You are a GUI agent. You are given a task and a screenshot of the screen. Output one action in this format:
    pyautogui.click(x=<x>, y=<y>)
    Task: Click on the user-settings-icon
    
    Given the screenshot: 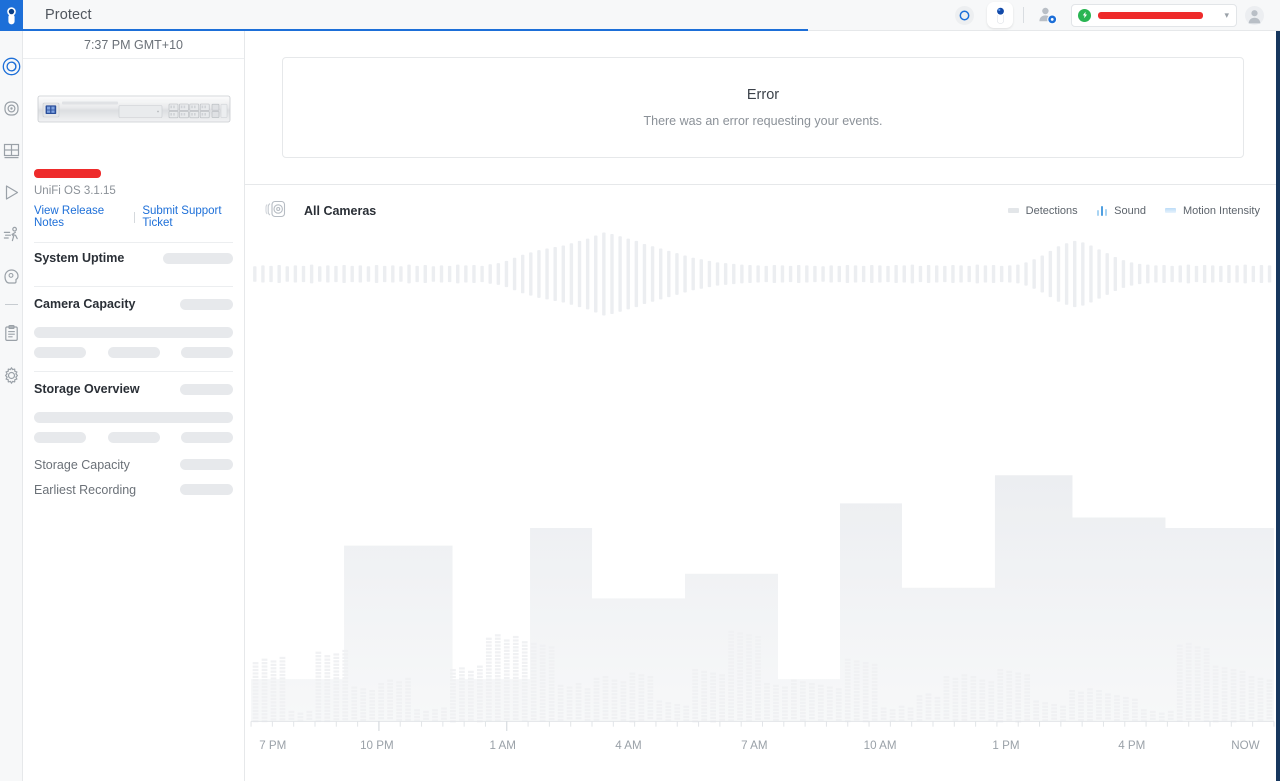 What is the action you would take?
    pyautogui.click(x=1048, y=15)
    